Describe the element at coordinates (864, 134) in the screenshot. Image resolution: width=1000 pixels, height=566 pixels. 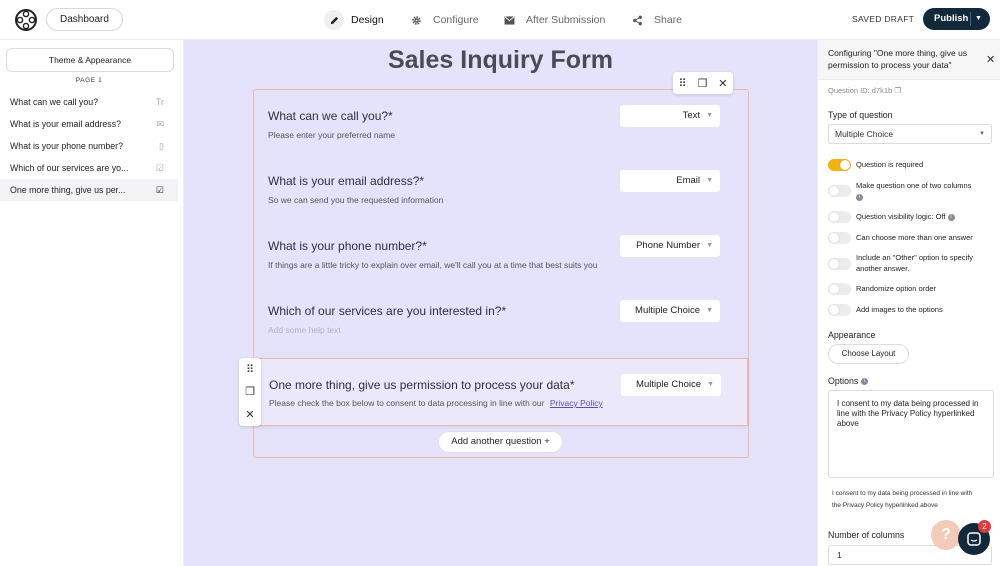
I see `question-type-value: Multiple Choice` at that location.